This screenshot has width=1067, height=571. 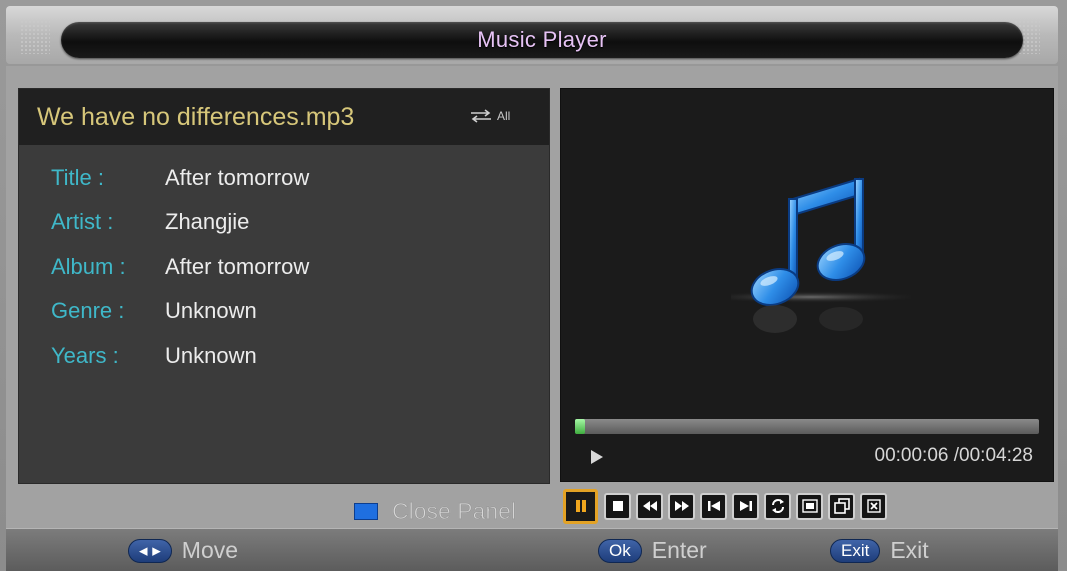 I want to click on exit-hint: Exit Exit, so click(x=879, y=550).